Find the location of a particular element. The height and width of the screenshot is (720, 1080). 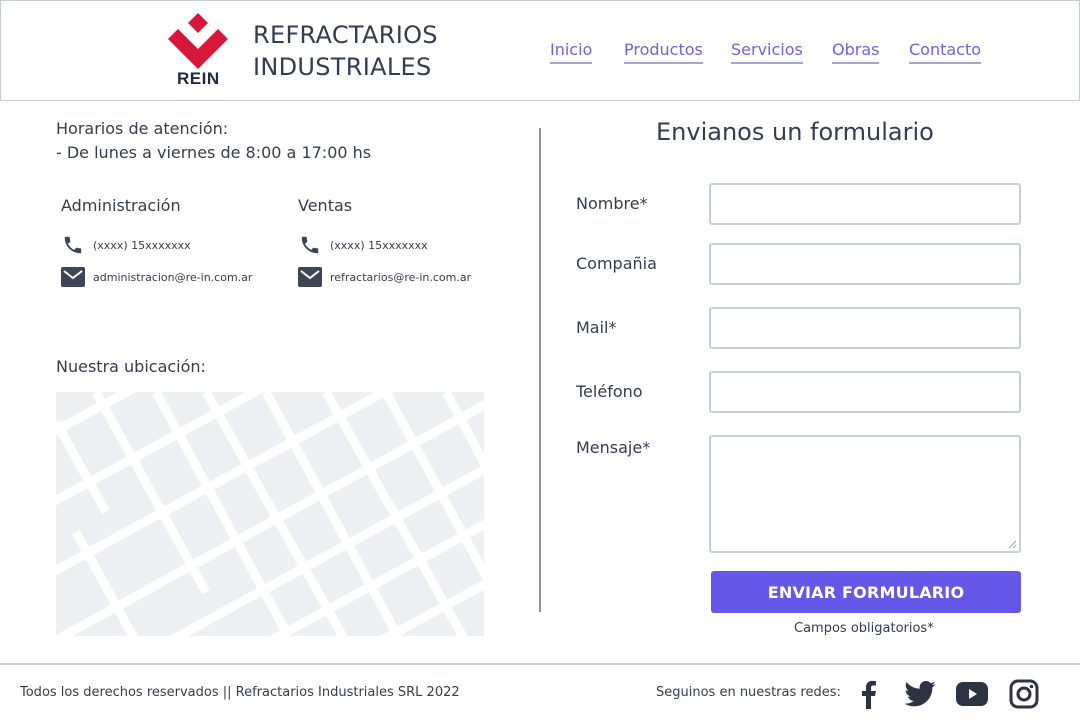

social-label: Seguinos en nuestras redes: is located at coordinates (748, 692).